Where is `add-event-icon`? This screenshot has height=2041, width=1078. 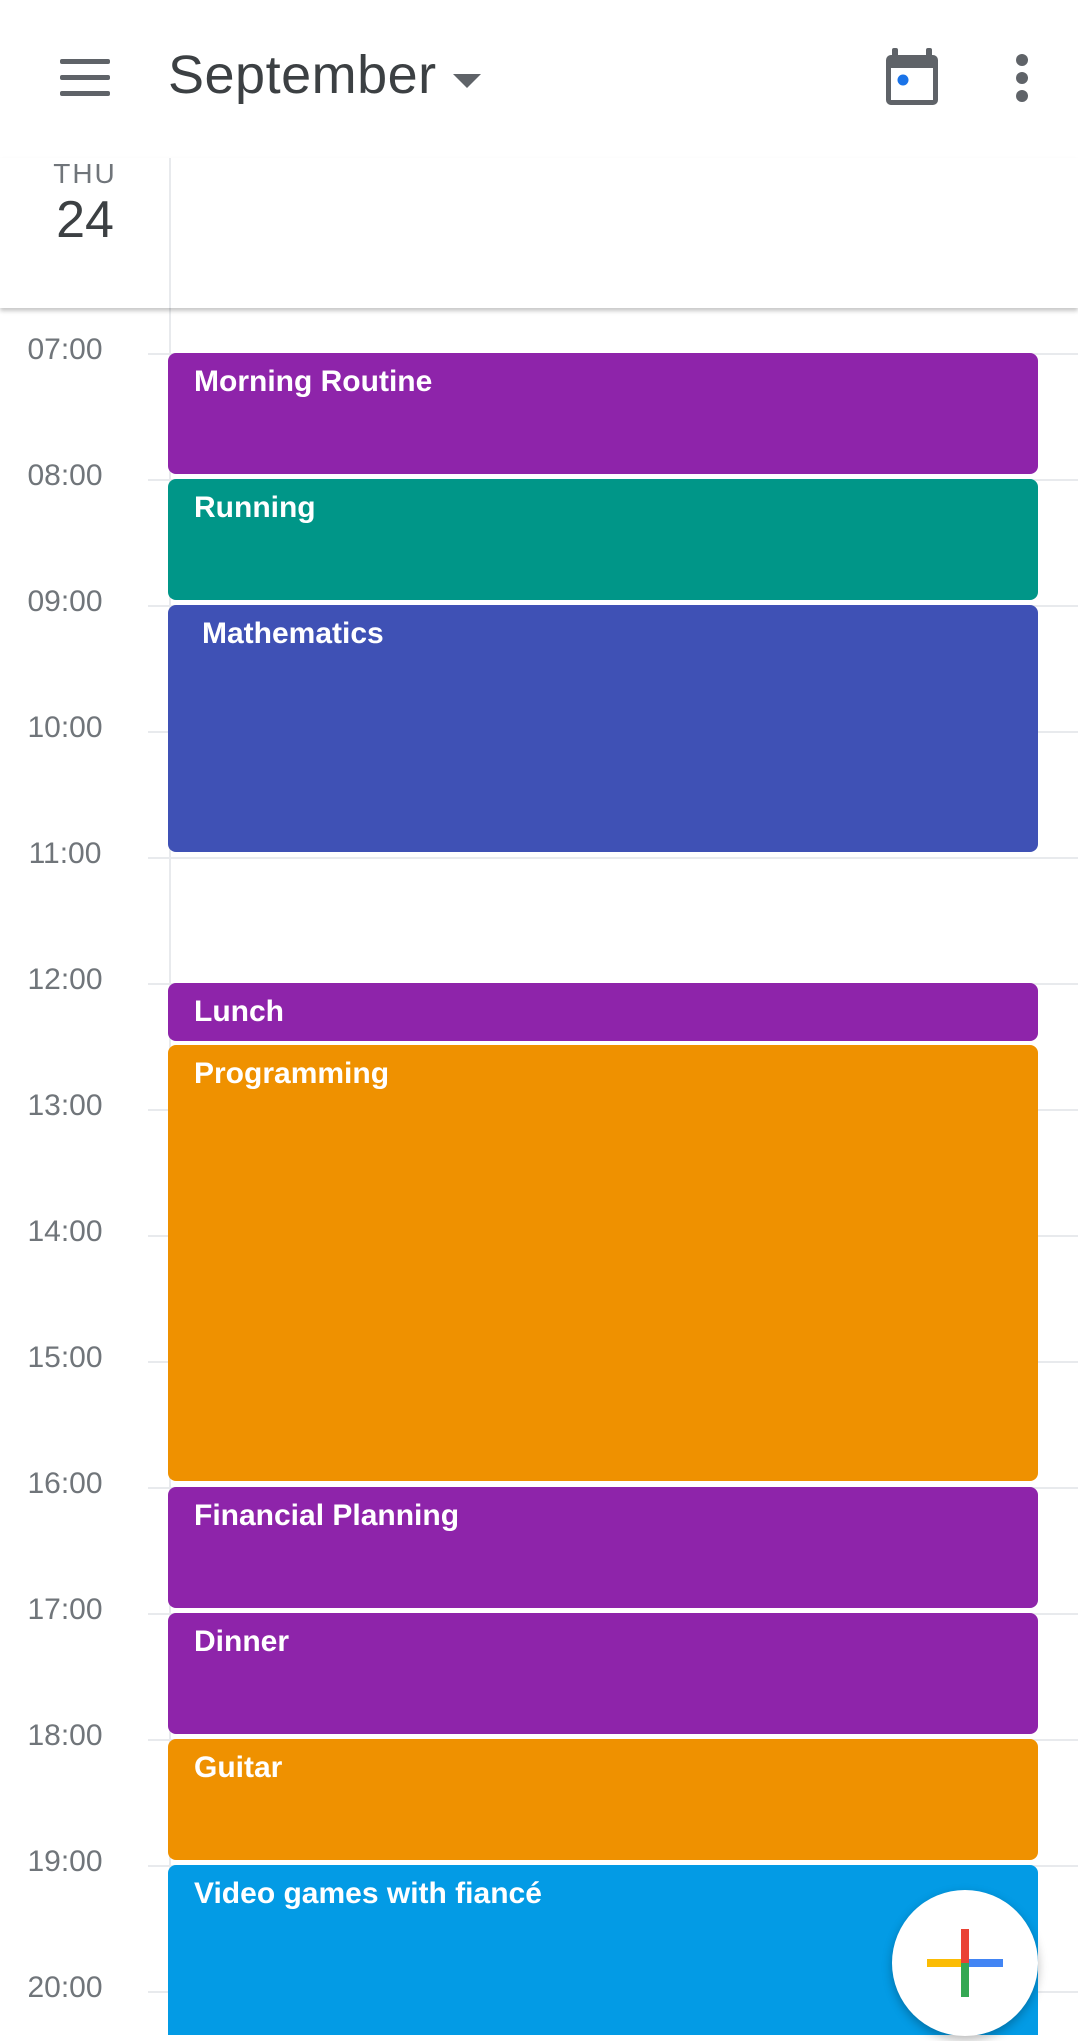
add-event-icon is located at coordinates (965, 1963).